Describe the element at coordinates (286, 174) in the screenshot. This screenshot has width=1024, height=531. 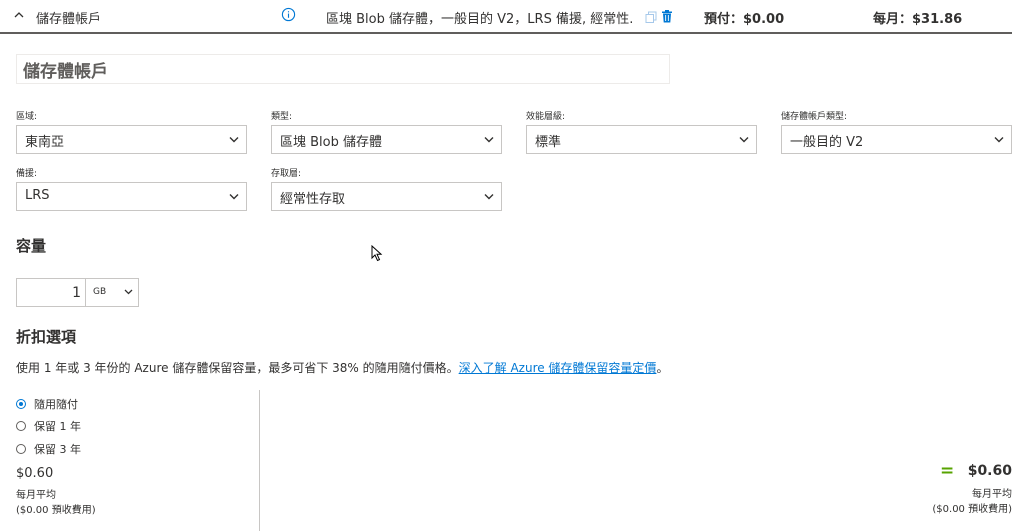
I see `access-tier-label: 存取層:` at that location.